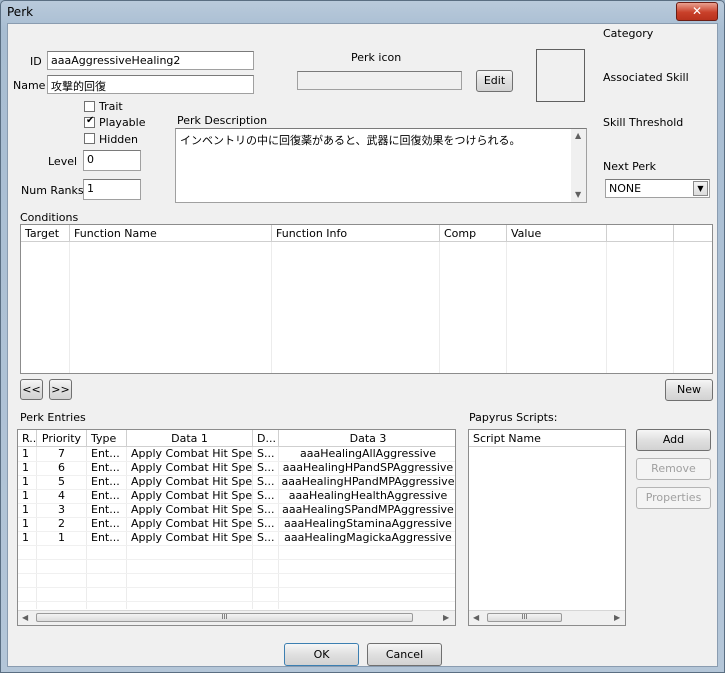 This screenshot has width=725, height=673. I want to click on papyrus-scripts-list: Script Name ◀ III ▶, so click(547, 527).